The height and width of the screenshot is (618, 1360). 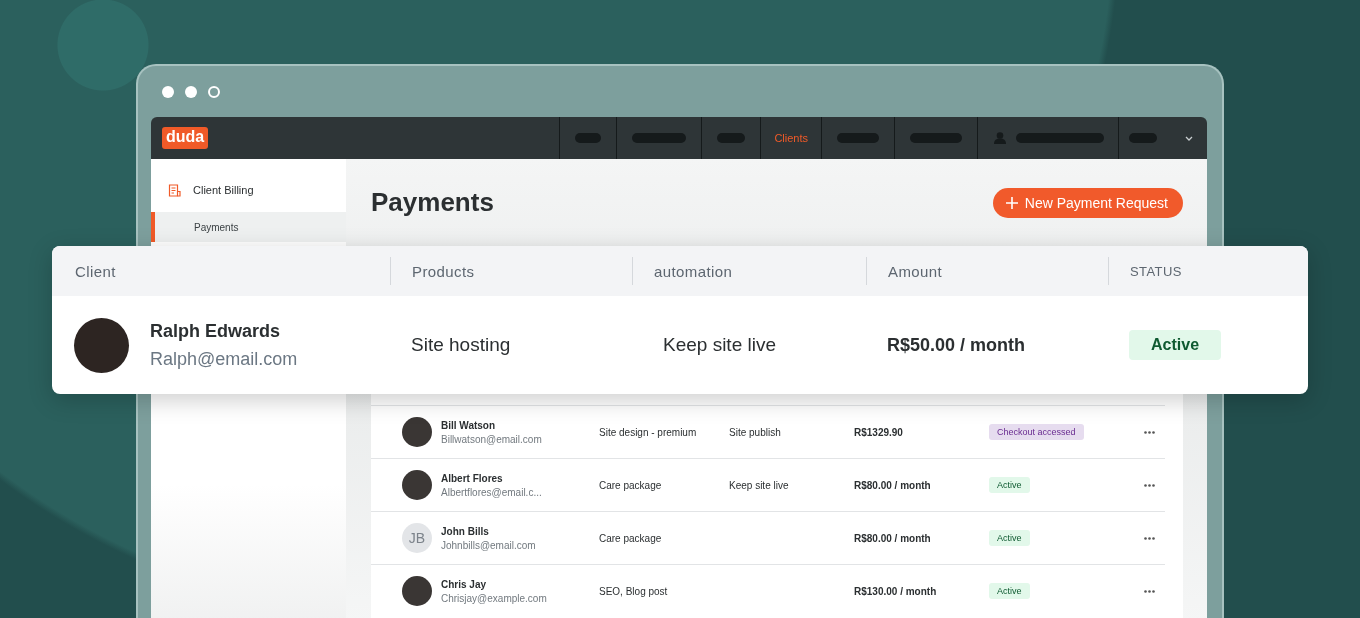 What do you see at coordinates (1060, 138) in the screenshot?
I see `account-placeholder-bar` at bounding box center [1060, 138].